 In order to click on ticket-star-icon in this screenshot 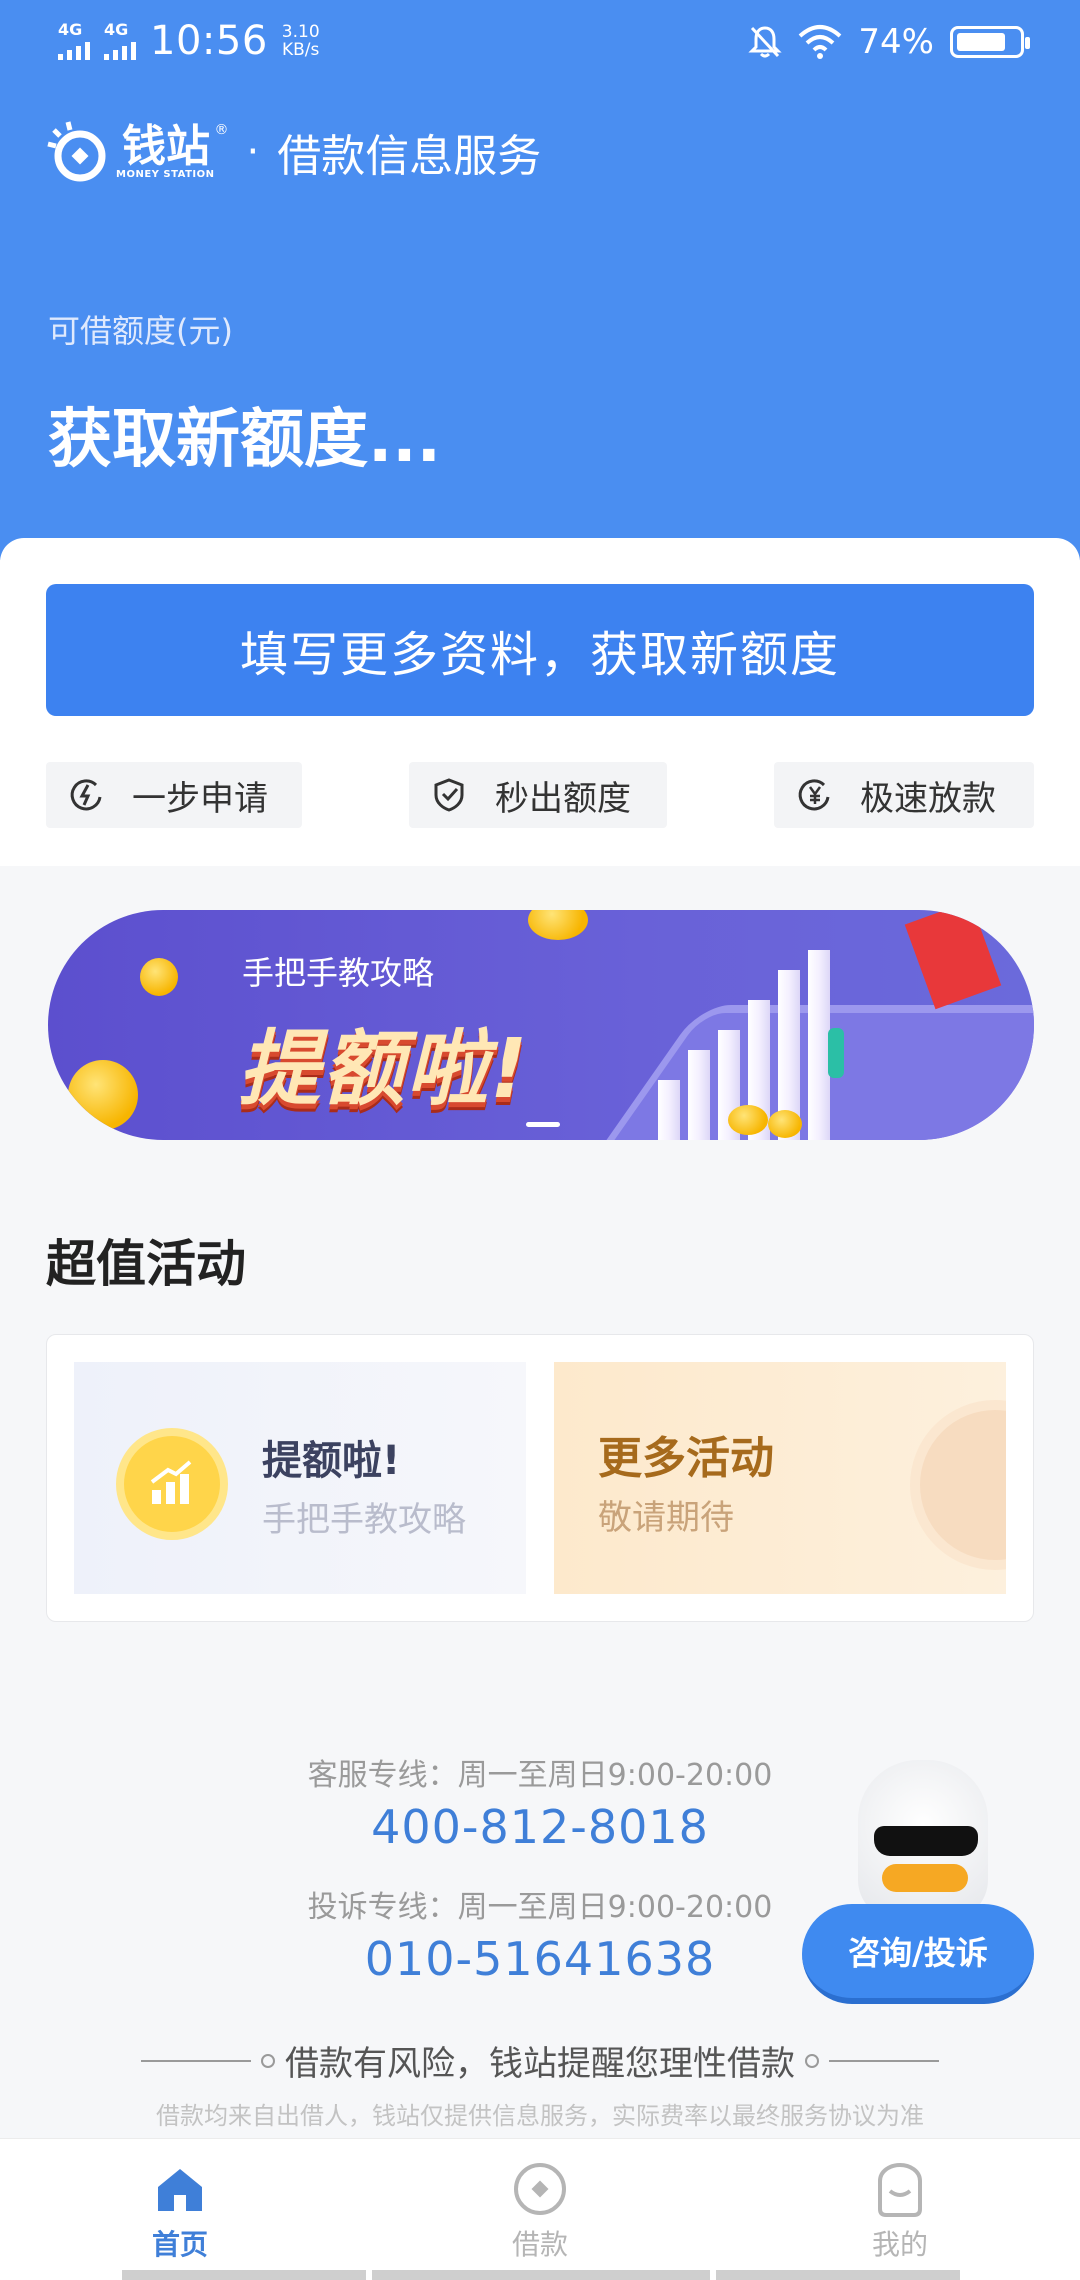, I will do `click(958, 1485)`.